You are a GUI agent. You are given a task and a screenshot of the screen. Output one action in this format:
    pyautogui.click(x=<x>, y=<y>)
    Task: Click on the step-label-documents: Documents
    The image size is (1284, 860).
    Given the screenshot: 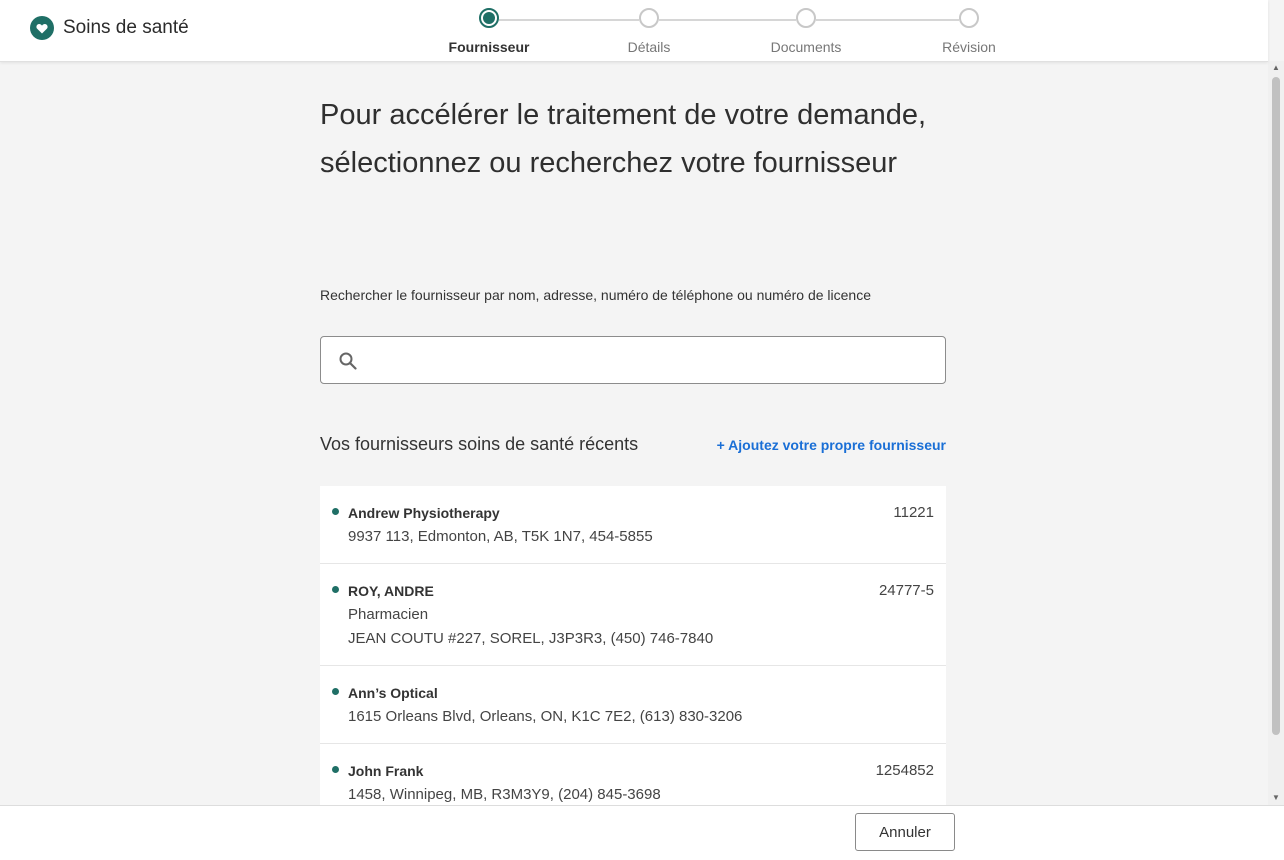 What is the action you would take?
    pyautogui.click(x=806, y=47)
    